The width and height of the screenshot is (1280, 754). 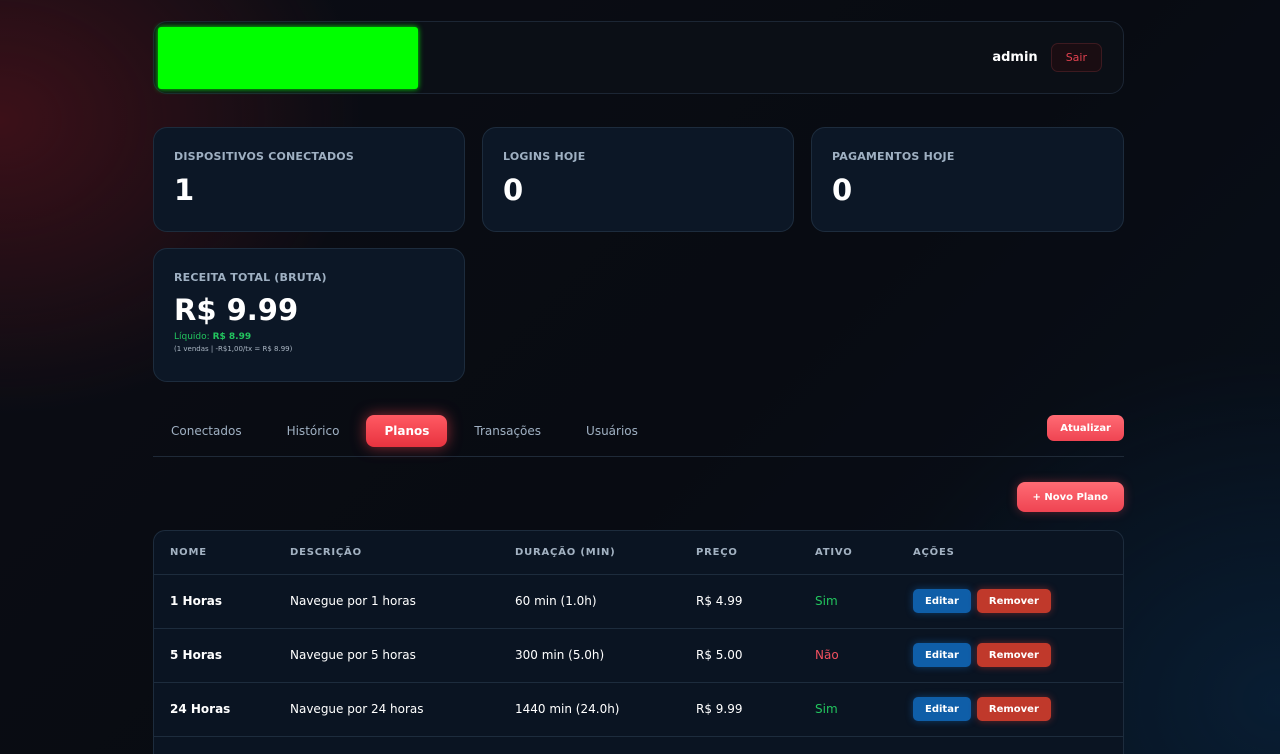 I want to click on plan-description: Navegue por 1 horas, so click(x=386, y=601).